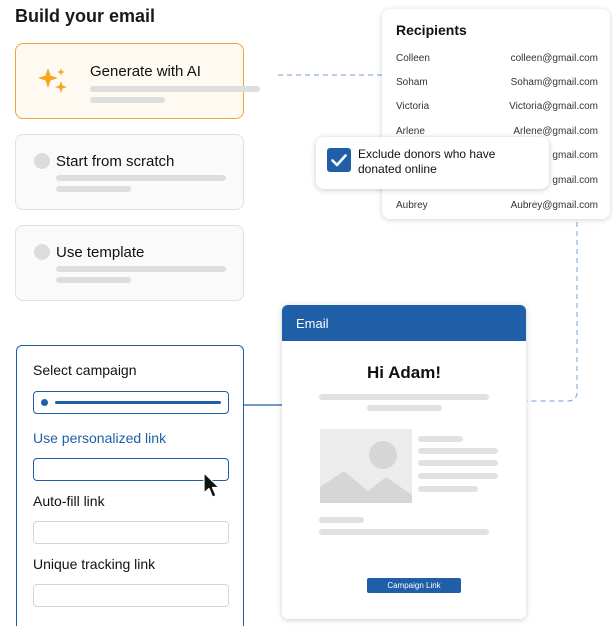  What do you see at coordinates (554, 82) in the screenshot?
I see `recipient-email: Soham@gmail.com` at bounding box center [554, 82].